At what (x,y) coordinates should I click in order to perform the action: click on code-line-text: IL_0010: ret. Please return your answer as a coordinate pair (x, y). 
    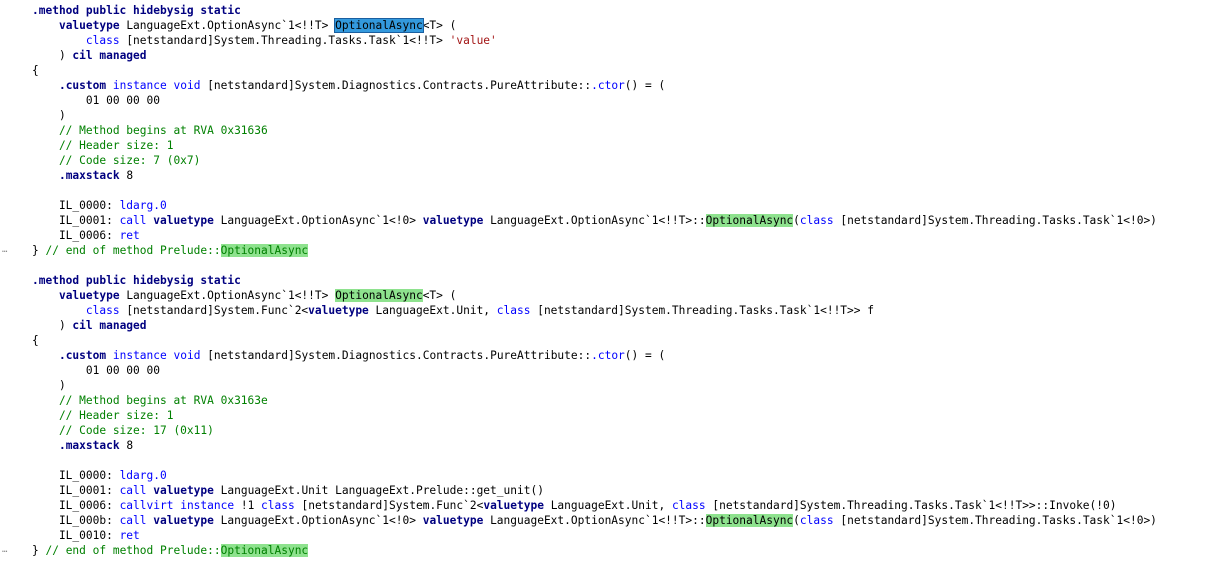
    Looking at the image, I should click on (86, 535).